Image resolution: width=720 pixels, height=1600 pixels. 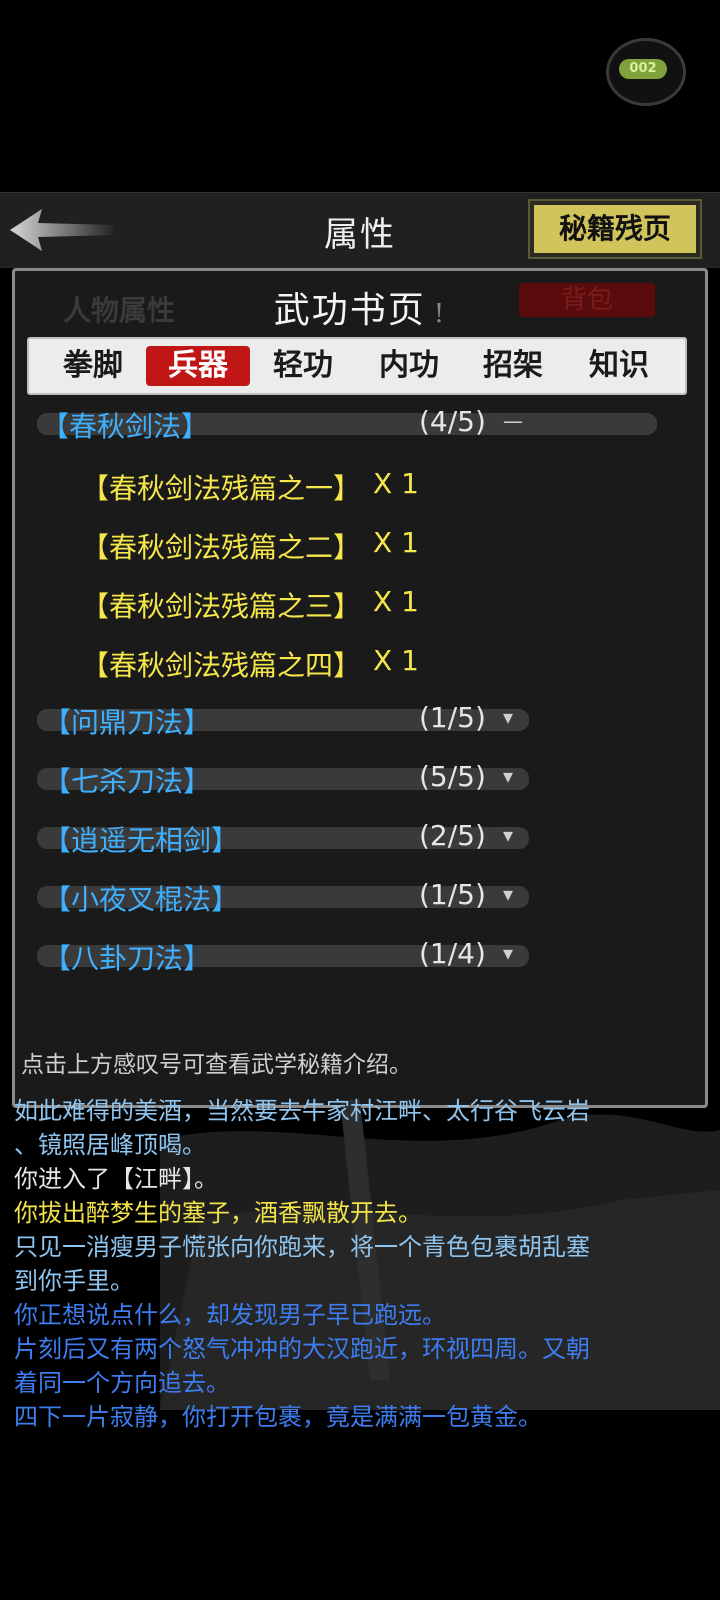 What do you see at coordinates (513, 366) in the screenshot?
I see `tab-parry: 招架` at bounding box center [513, 366].